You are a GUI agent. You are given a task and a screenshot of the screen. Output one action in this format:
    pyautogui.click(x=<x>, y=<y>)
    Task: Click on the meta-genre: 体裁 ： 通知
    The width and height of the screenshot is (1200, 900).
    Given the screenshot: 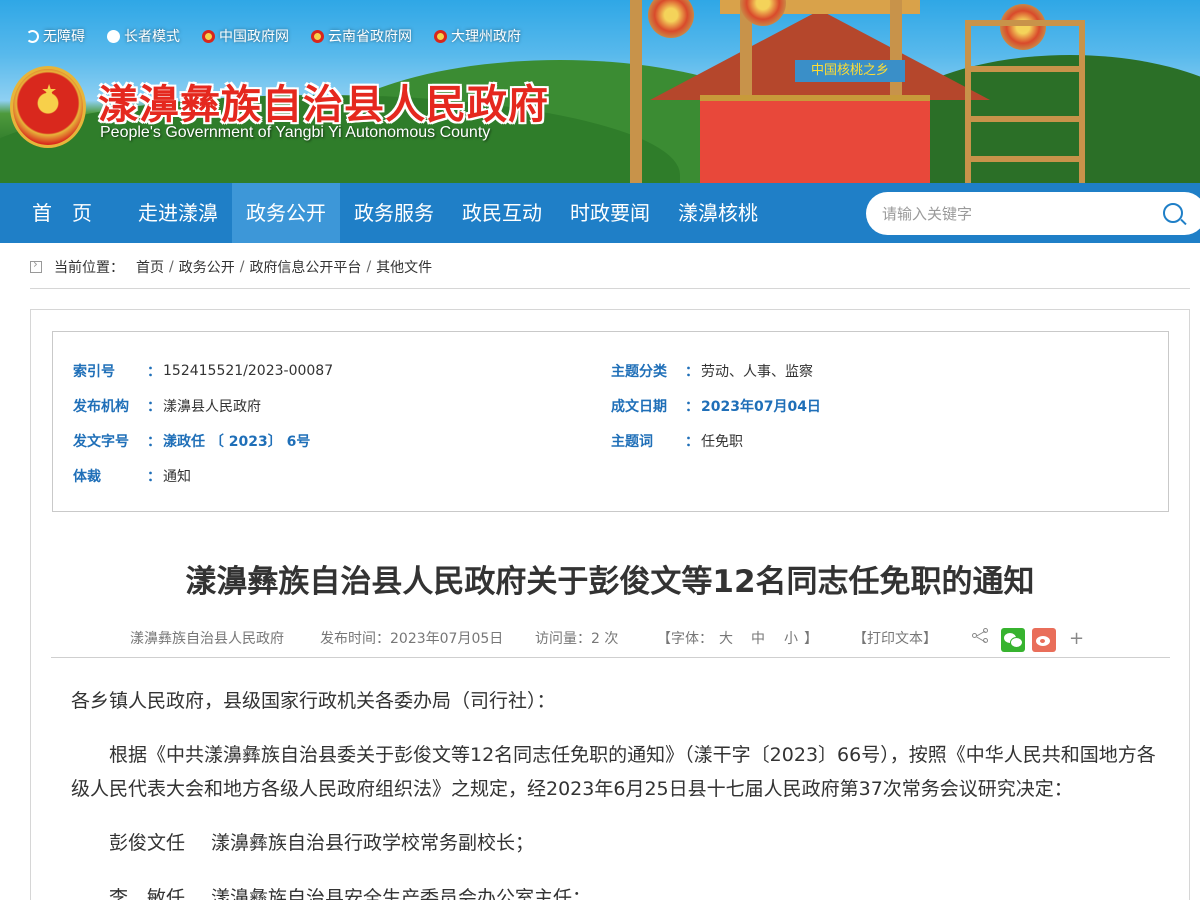 What is the action you would take?
    pyautogui.click(x=132, y=476)
    